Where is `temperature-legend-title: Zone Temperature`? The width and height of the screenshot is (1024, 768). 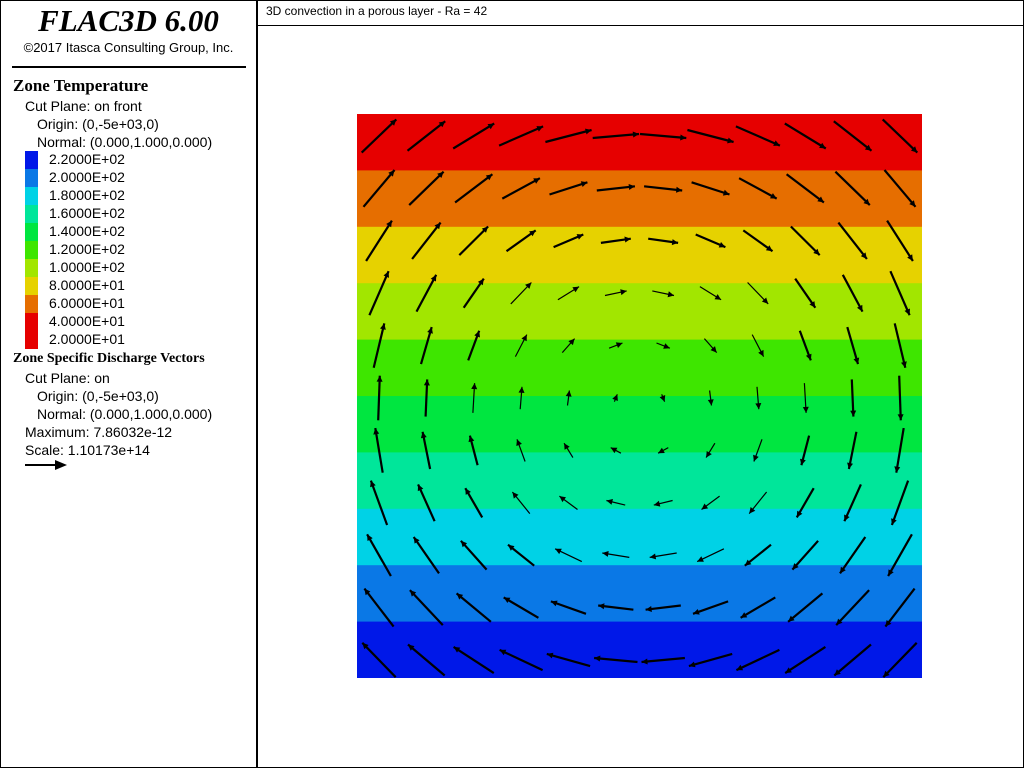
temperature-legend-title: Zone Temperature is located at coordinates (81, 85).